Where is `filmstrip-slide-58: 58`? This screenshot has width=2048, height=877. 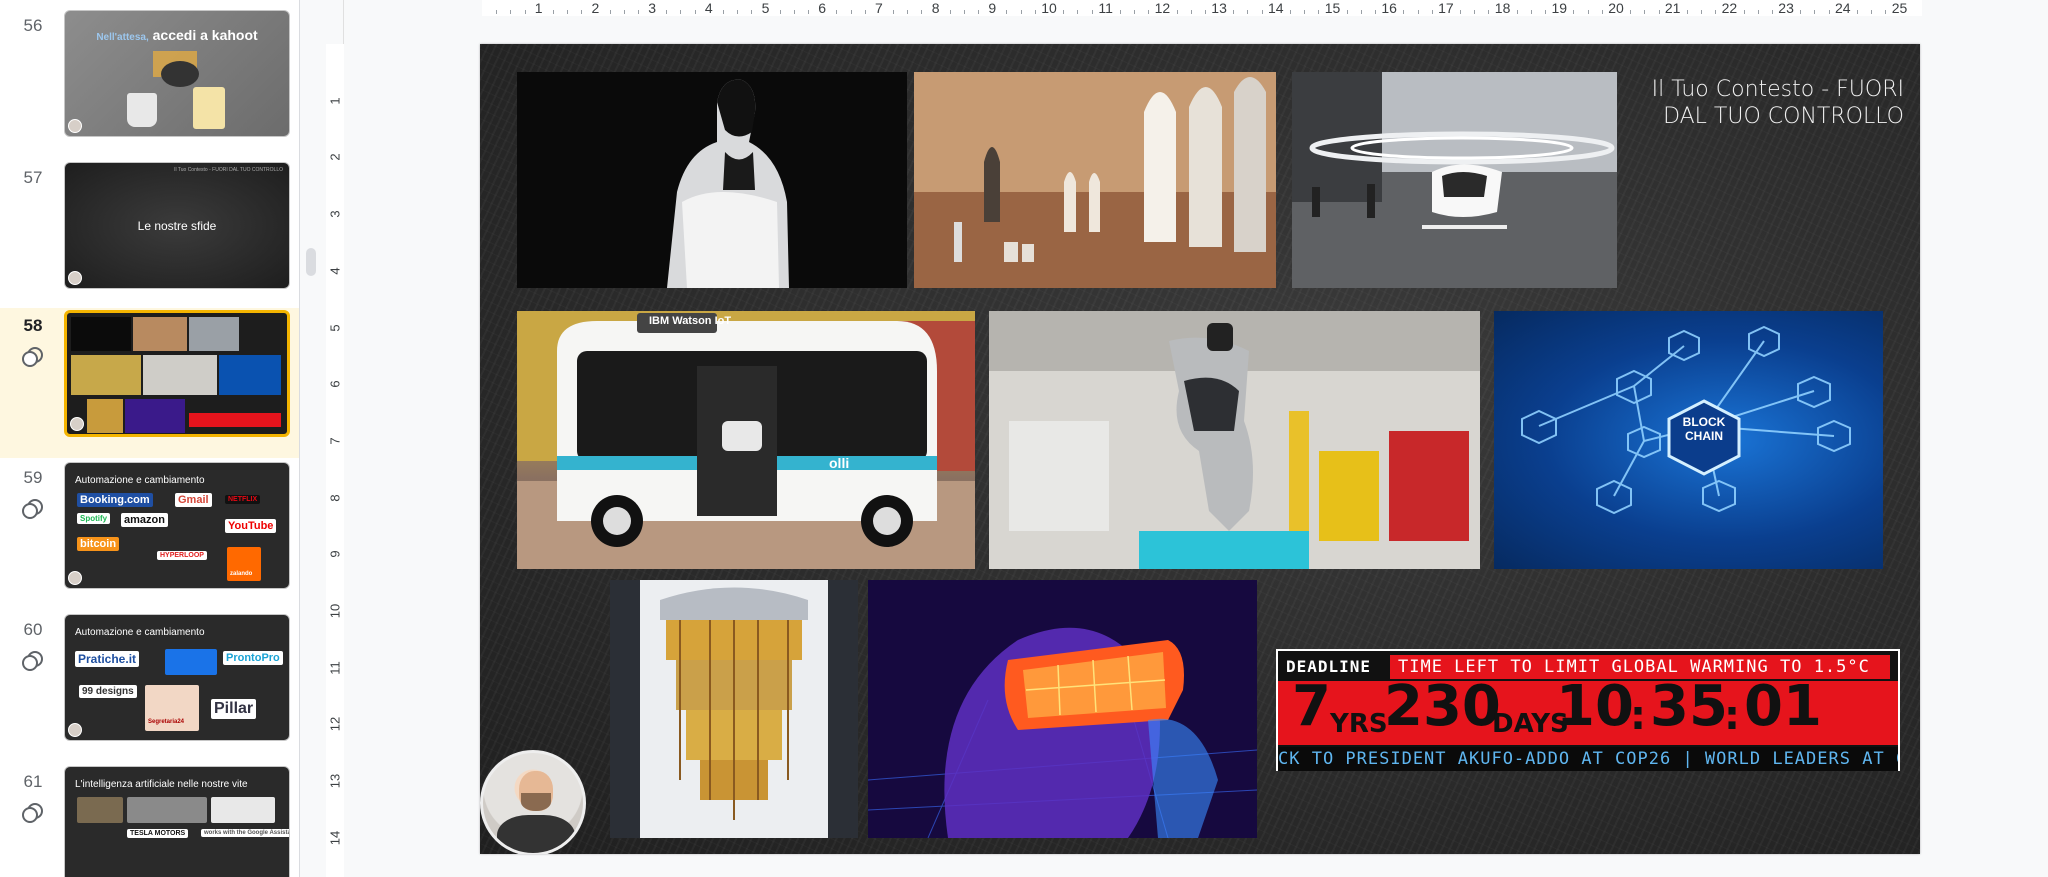 filmstrip-slide-58: 58 is located at coordinates (149, 383).